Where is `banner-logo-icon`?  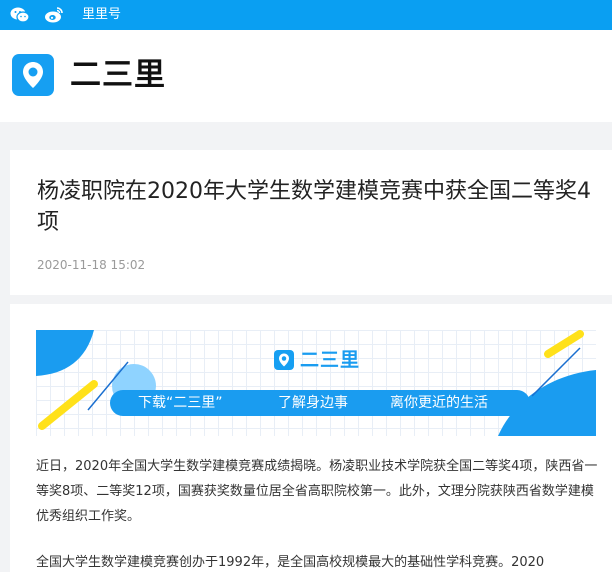
banner-logo-icon is located at coordinates (284, 360).